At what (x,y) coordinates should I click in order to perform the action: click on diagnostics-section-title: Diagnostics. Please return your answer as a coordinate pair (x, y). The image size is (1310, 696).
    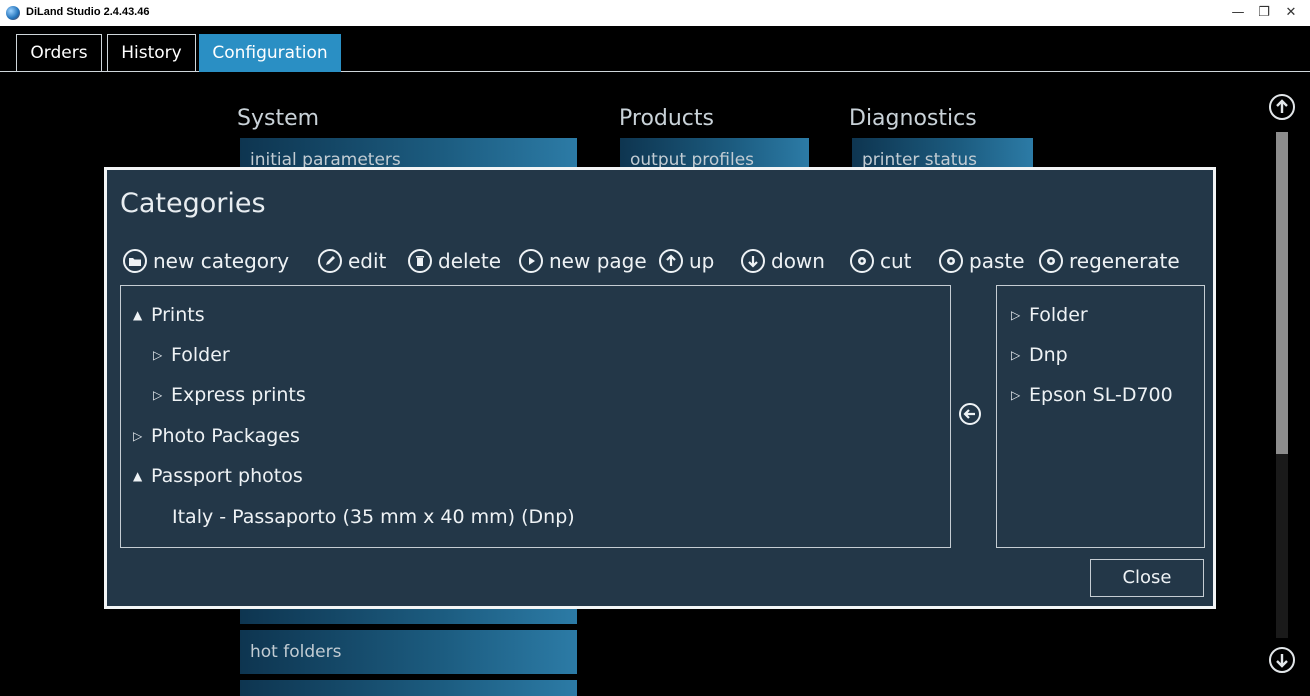
    Looking at the image, I should click on (913, 118).